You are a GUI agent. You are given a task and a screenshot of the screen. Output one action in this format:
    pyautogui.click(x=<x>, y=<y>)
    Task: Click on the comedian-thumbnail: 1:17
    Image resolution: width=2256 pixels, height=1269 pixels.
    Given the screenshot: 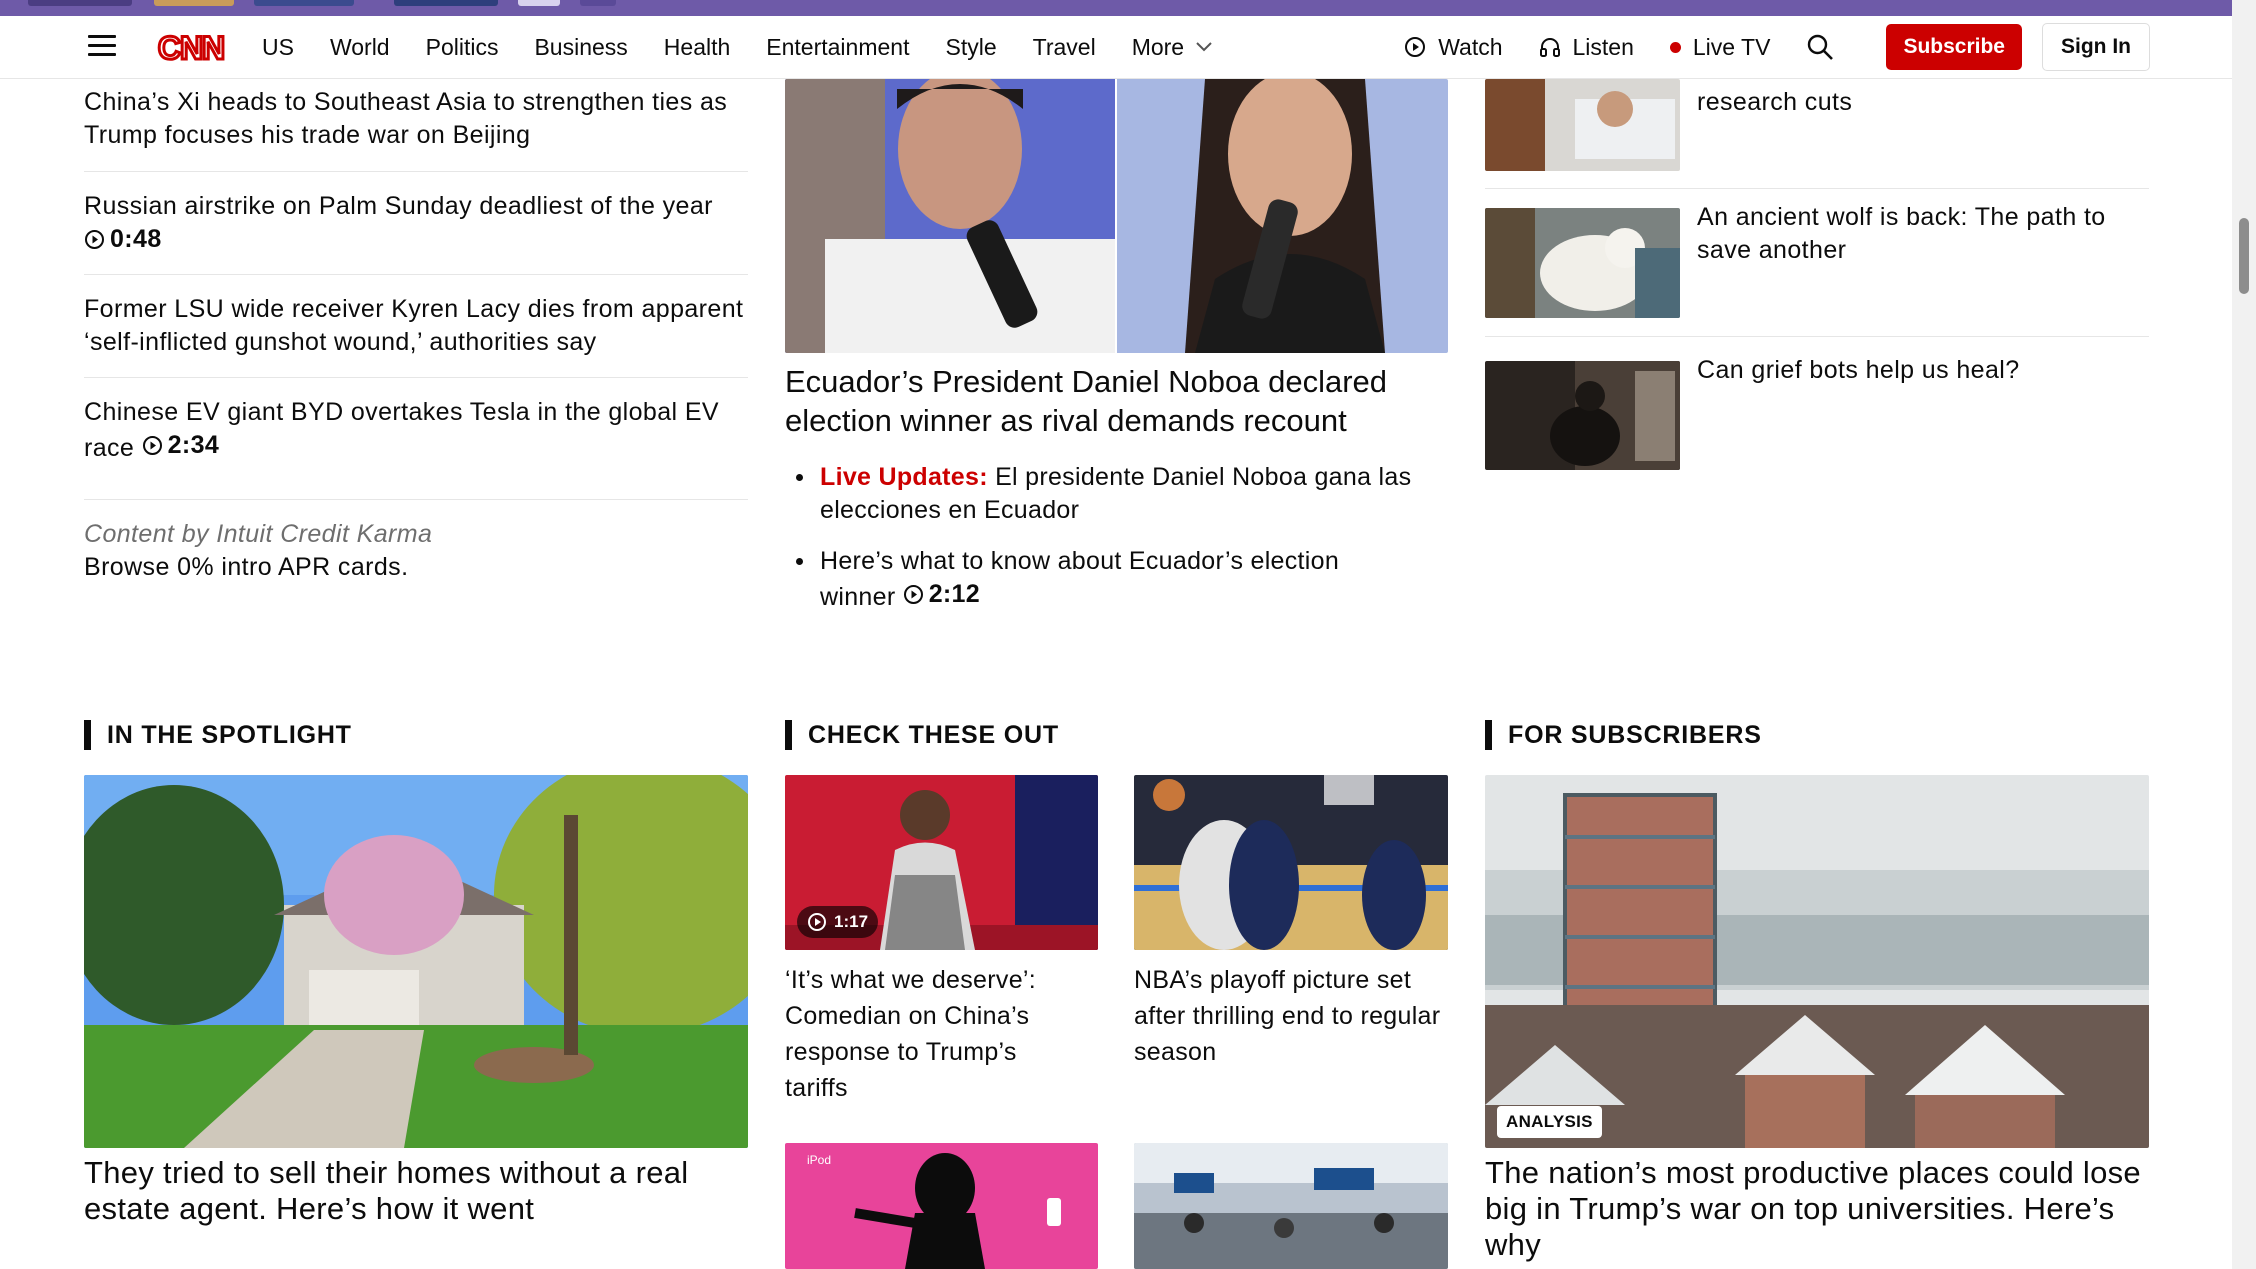 What is the action you would take?
    pyautogui.click(x=941, y=862)
    